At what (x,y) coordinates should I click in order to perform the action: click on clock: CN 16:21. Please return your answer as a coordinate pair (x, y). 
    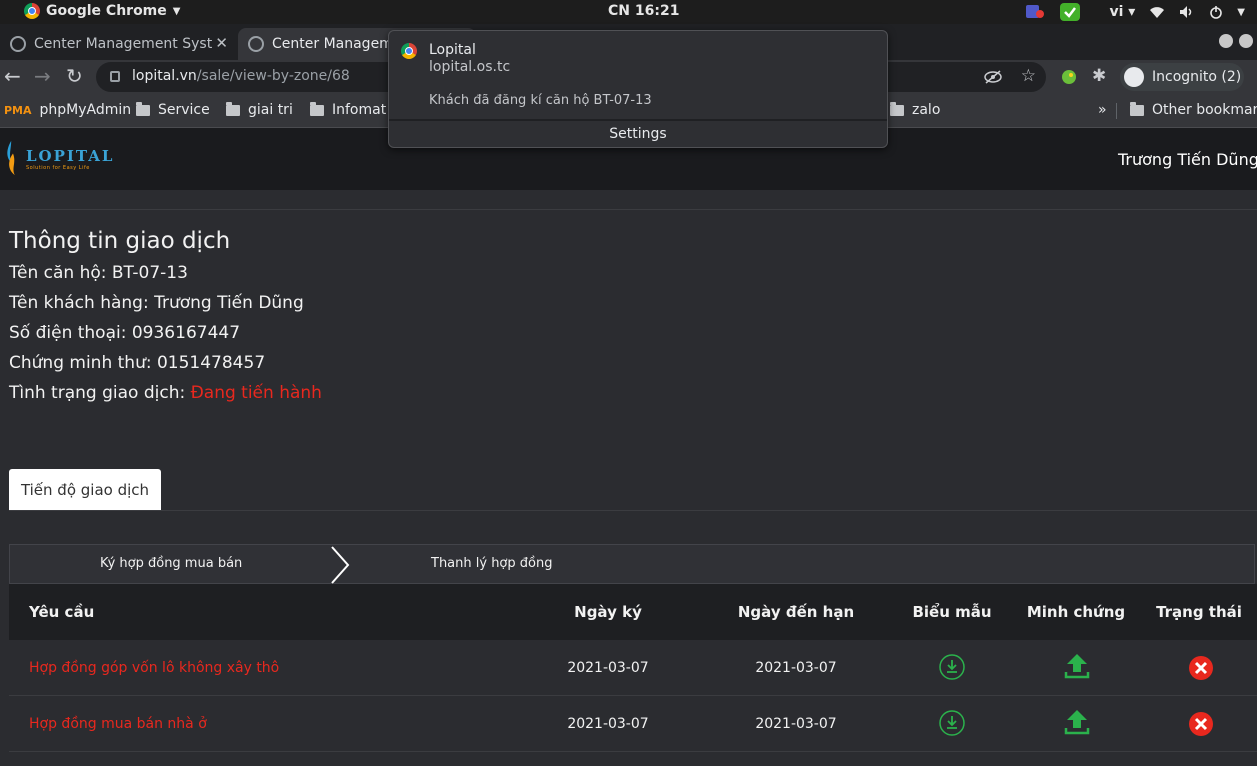
    Looking at the image, I should click on (643, 11).